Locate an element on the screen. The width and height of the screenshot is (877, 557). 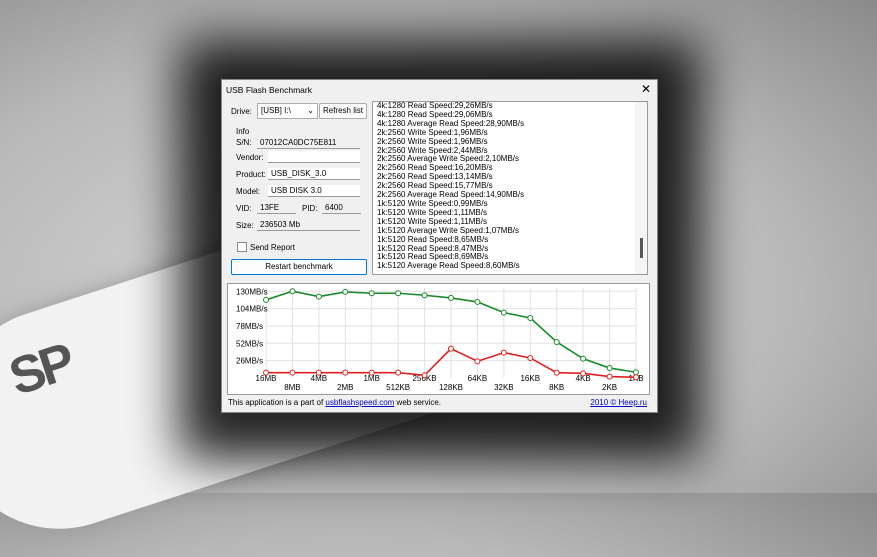
y-tick-label: 104MB/s is located at coordinates (252, 309).